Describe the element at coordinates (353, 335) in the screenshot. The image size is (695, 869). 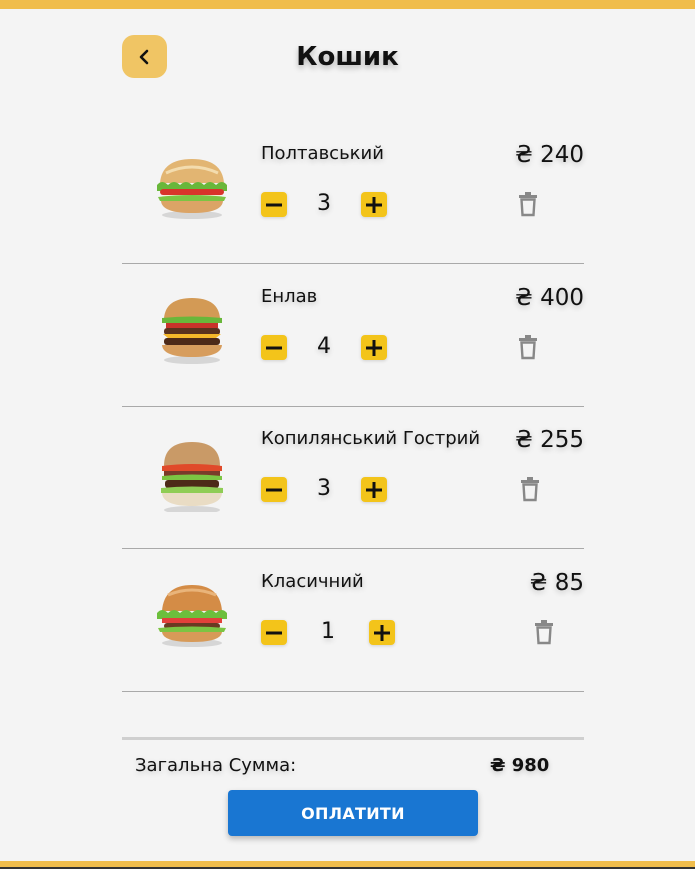
I see `cart-item: Енлав ₴ 400 4` at that location.